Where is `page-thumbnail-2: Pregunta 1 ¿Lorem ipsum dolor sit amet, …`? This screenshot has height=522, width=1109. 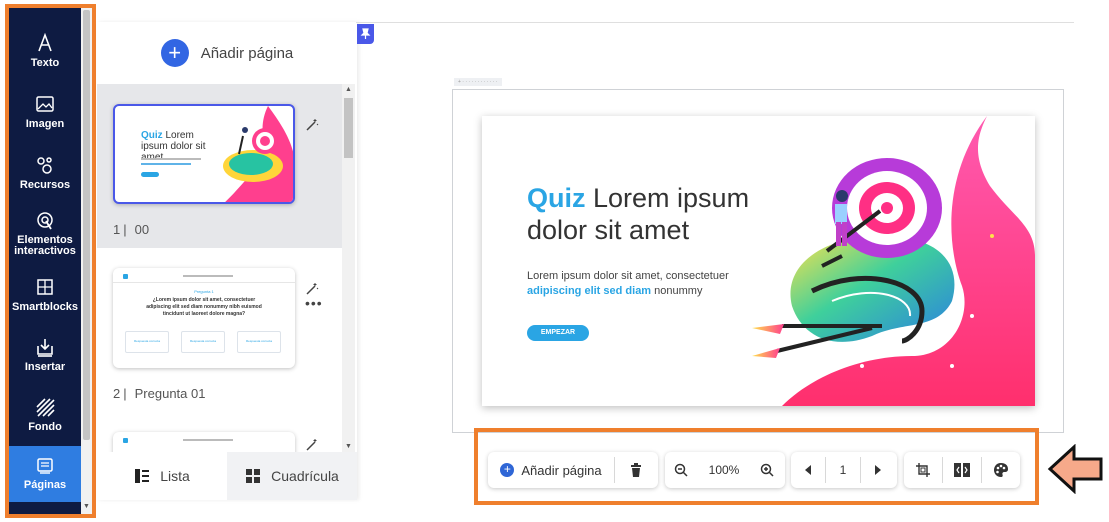
page-thumbnail-2: Pregunta 1 ¿Lorem ipsum dolor sit amet, … is located at coordinates (204, 318).